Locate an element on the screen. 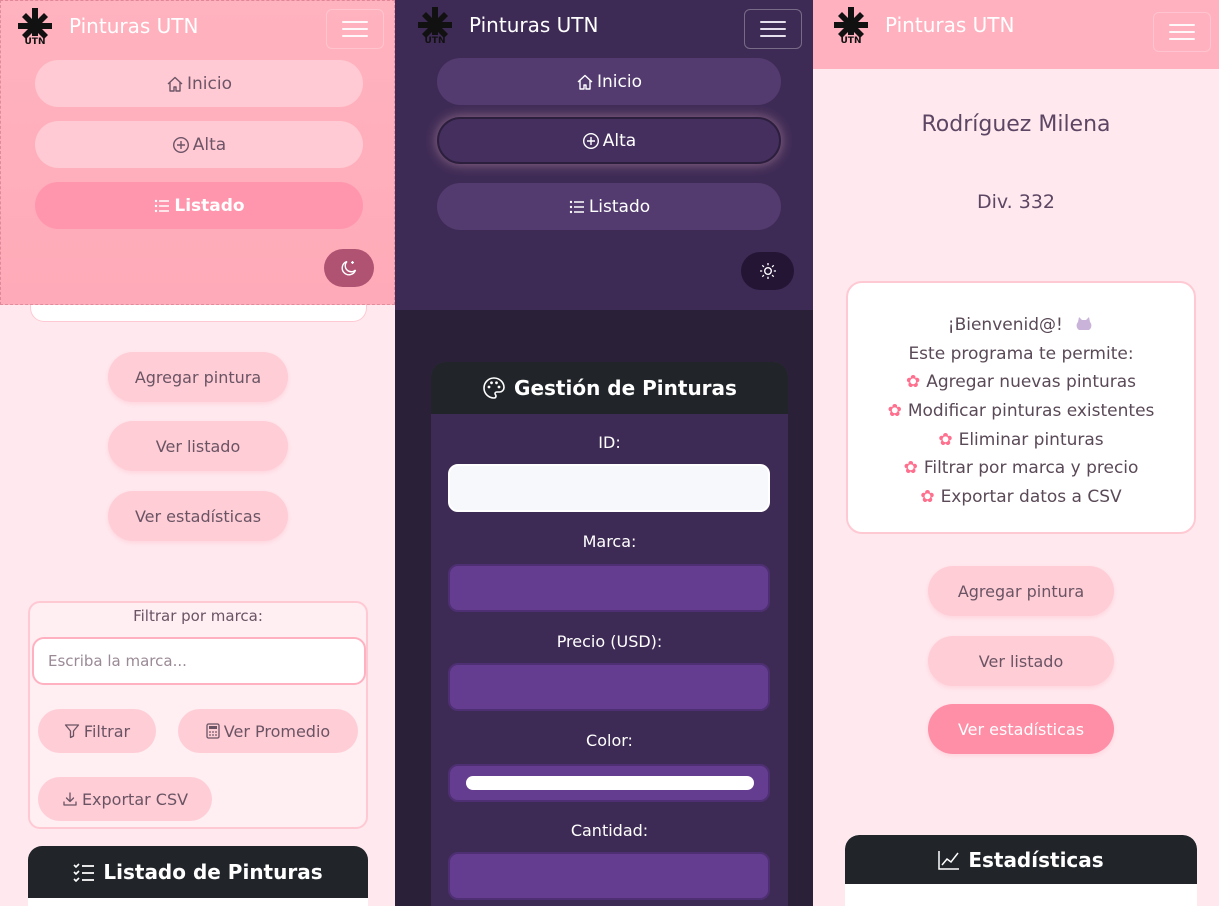  light-mode-toggle is located at coordinates (767, 271).